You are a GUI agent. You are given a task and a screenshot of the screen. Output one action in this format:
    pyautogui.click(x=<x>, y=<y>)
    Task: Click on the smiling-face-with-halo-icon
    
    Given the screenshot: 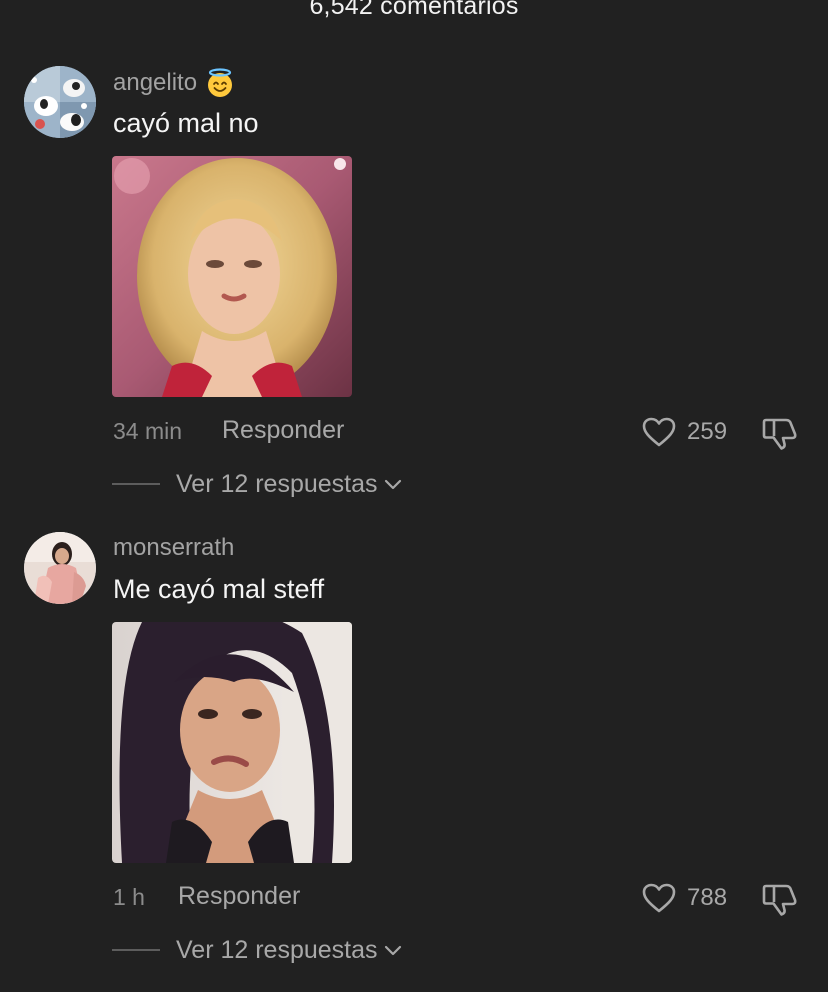 What is the action you would take?
    pyautogui.click(x=220, y=83)
    